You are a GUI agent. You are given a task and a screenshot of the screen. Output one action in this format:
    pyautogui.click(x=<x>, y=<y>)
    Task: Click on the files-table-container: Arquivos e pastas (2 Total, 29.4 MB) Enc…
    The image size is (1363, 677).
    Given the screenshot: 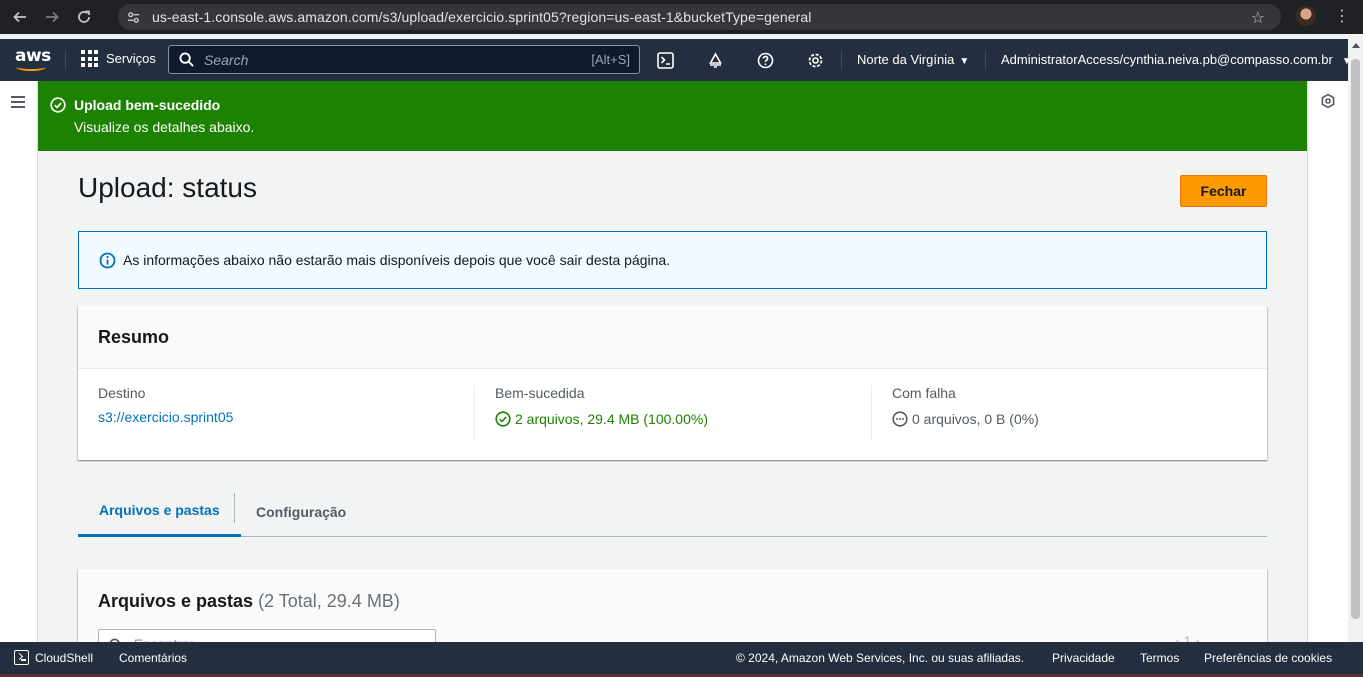 What is the action you would take?
    pyautogui.click(x=672, y=609)
    